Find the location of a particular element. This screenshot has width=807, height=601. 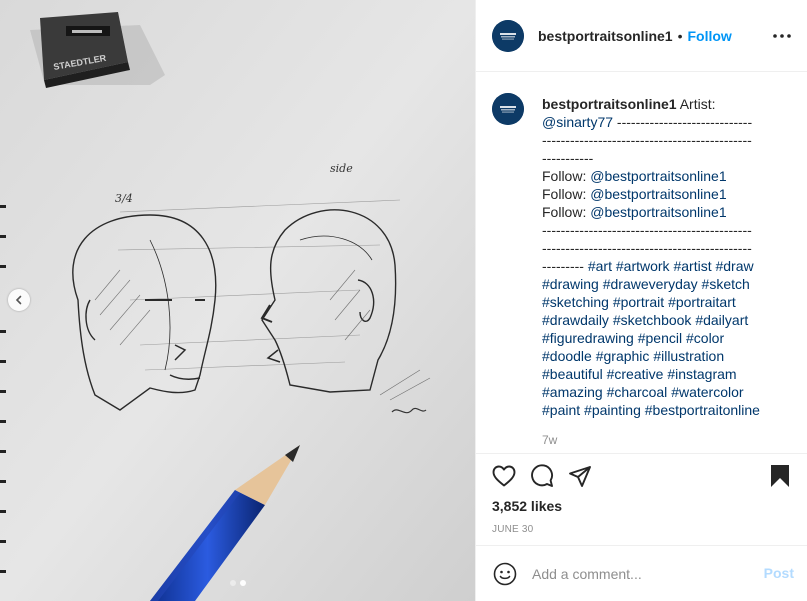

post-actions: 3,852 likes JUNE 30 is located at coordinates (641, 499).